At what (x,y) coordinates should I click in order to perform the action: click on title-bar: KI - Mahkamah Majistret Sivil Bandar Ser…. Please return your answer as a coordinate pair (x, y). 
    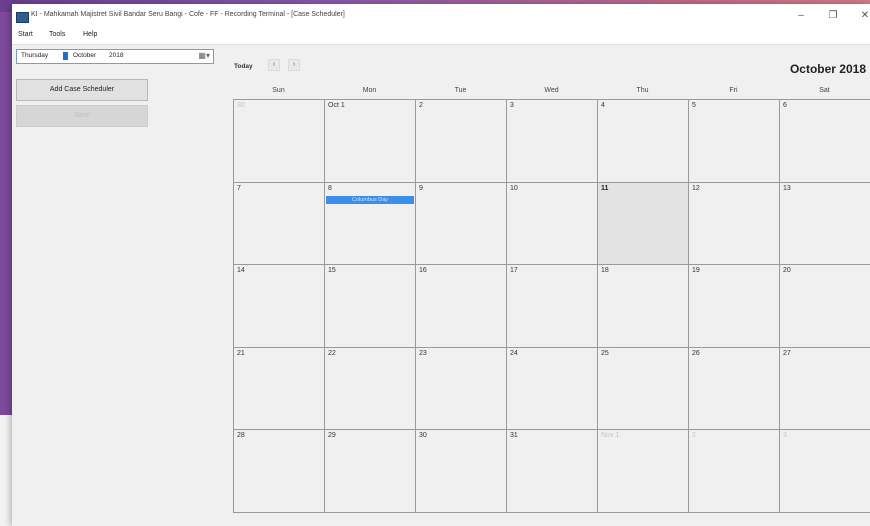
    Looking at the image, I should click on (441, 16).